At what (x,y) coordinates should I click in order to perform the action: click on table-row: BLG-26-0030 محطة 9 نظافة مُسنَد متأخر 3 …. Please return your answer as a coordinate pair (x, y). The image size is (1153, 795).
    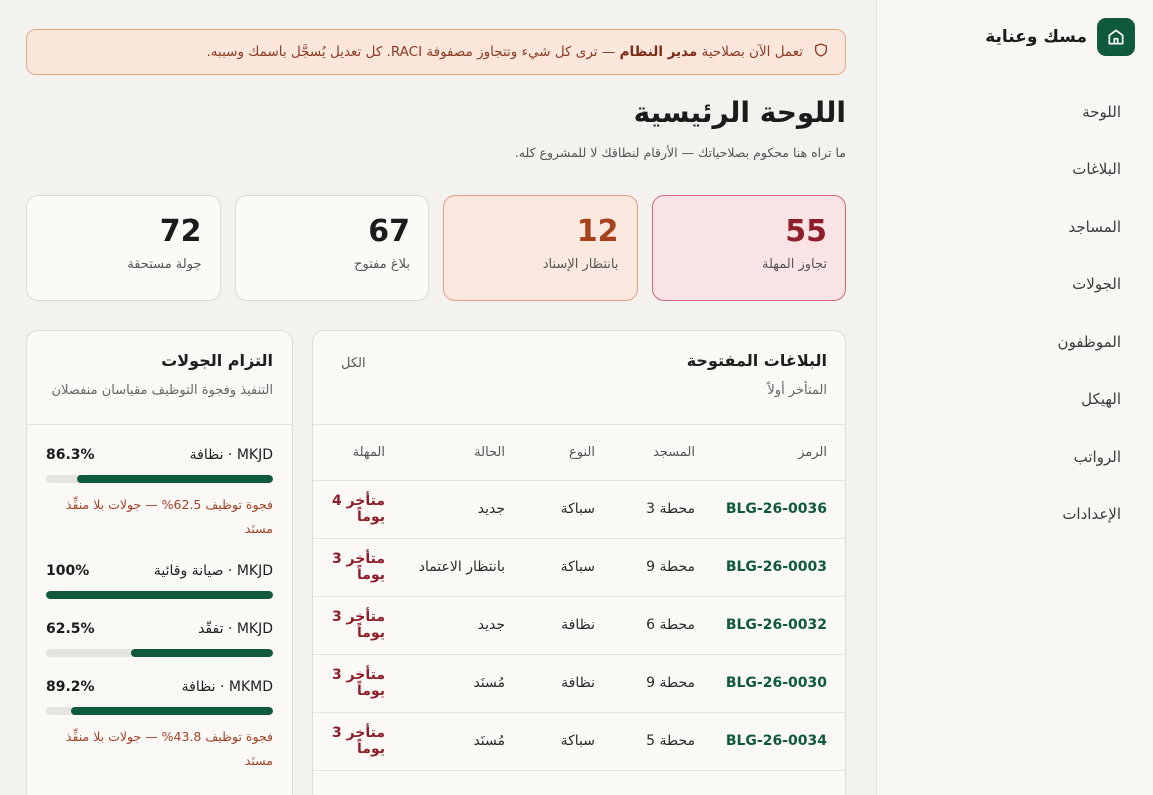
    Looking at the image, I should click on (579, 683).